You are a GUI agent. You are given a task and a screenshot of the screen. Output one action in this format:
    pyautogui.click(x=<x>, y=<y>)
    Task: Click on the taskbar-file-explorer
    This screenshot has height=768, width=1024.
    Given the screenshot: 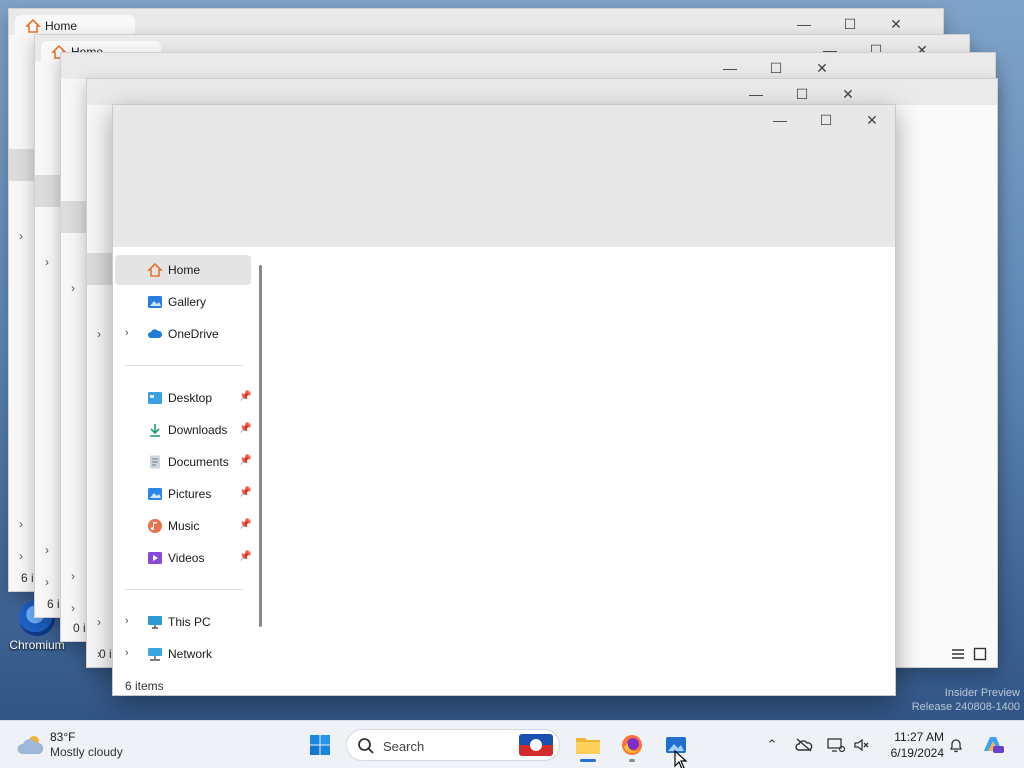 What is the action you would take?
    pyautogui.click(x=588, y=745)
    